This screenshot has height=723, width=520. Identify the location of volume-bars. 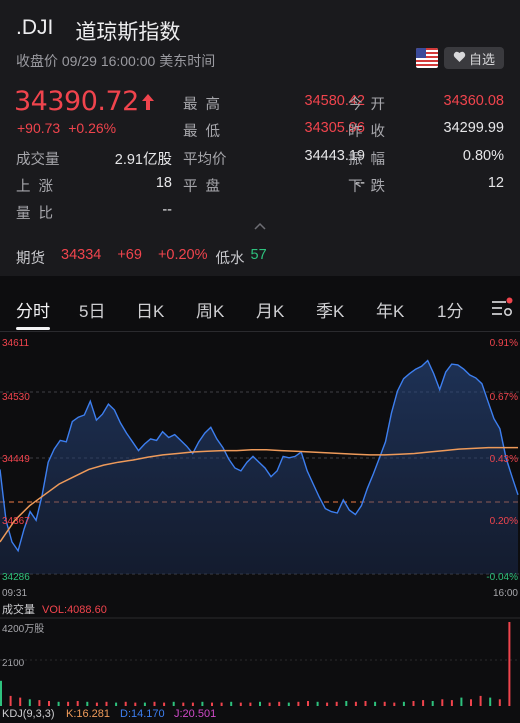
(255, 664).